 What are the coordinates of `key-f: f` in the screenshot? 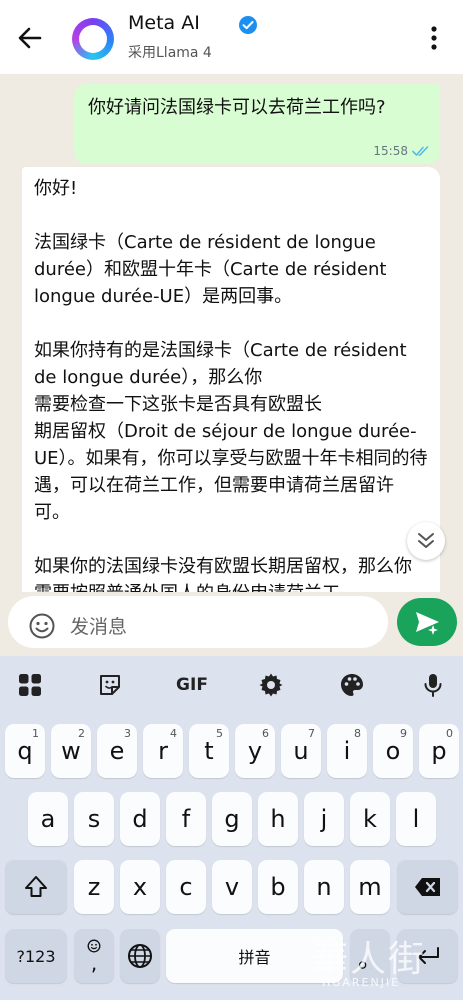 It's located at (186, 819).